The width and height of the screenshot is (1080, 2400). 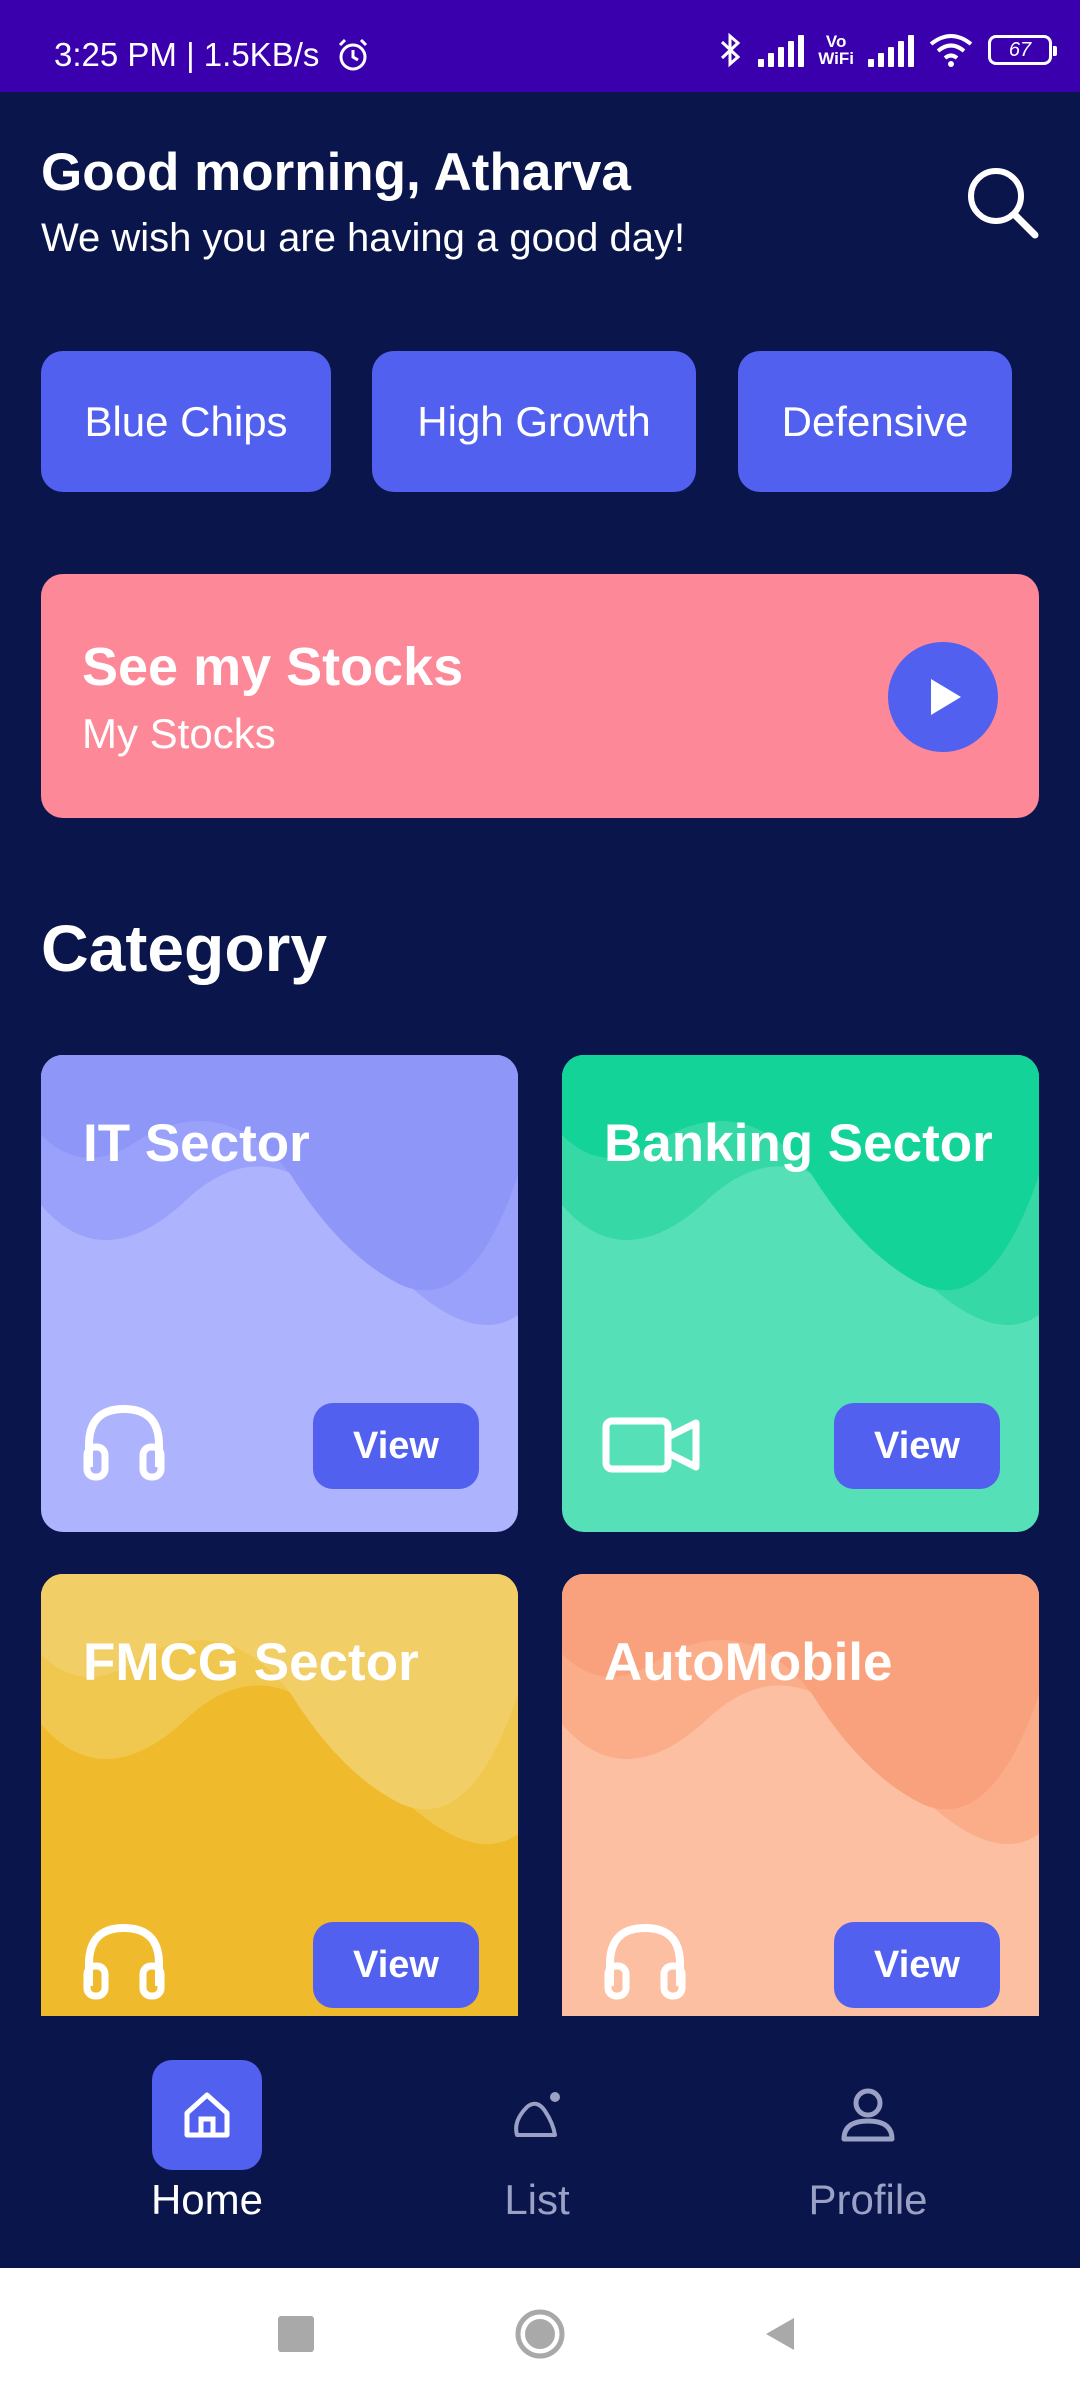 I want to click on list-icon, so click(x=537, y=2114).